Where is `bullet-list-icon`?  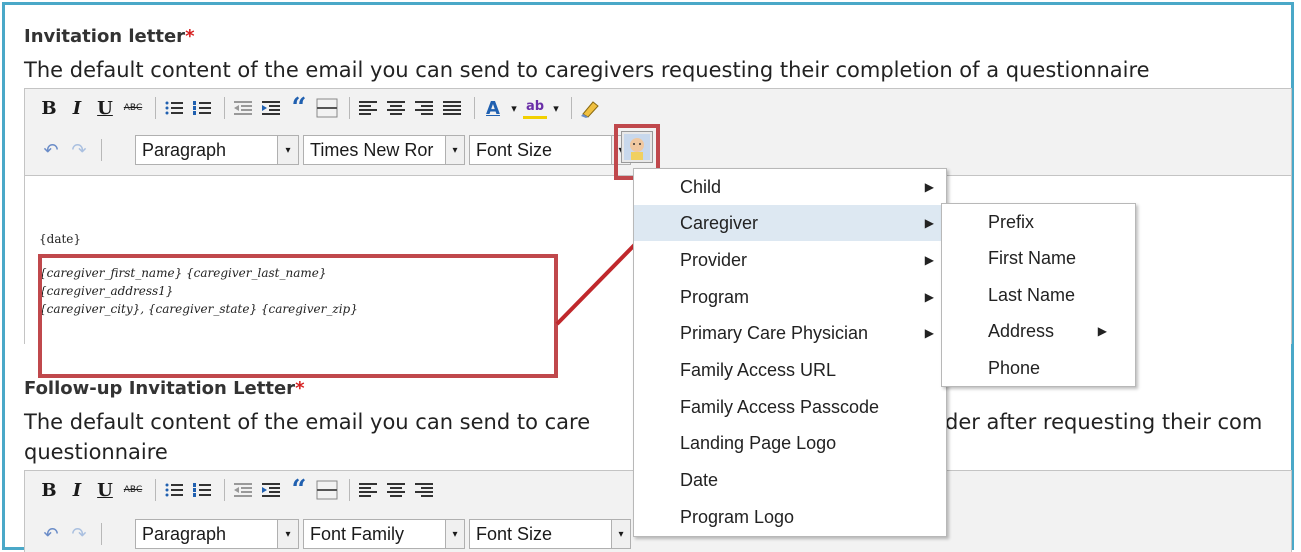
bullet-list-icon is located at coordinates (174, 108).